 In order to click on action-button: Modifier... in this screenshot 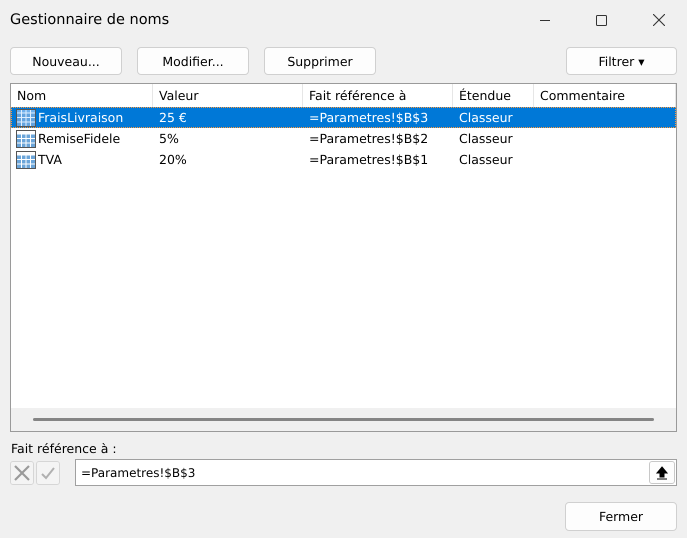, I will do `click(193, 61)`.